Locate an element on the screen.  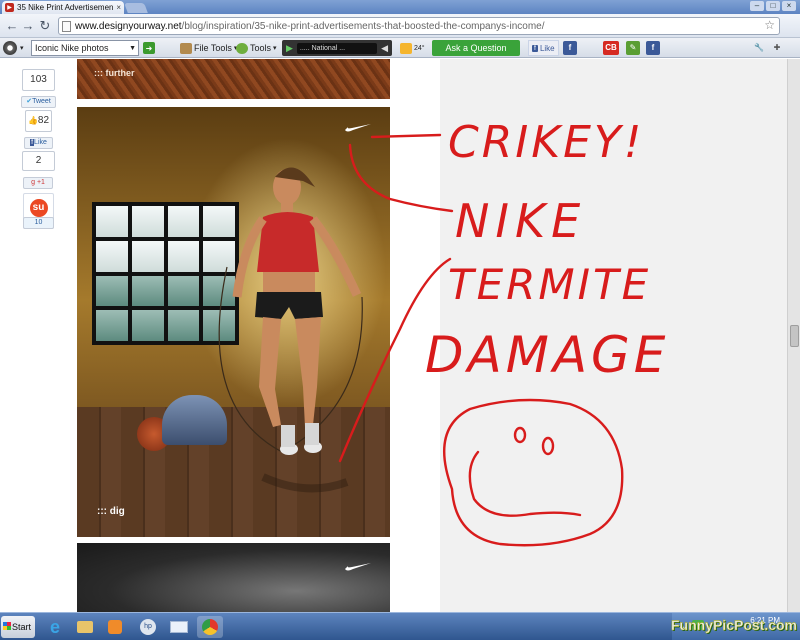
weather-sun-icon is located at coordinates (406, 48).